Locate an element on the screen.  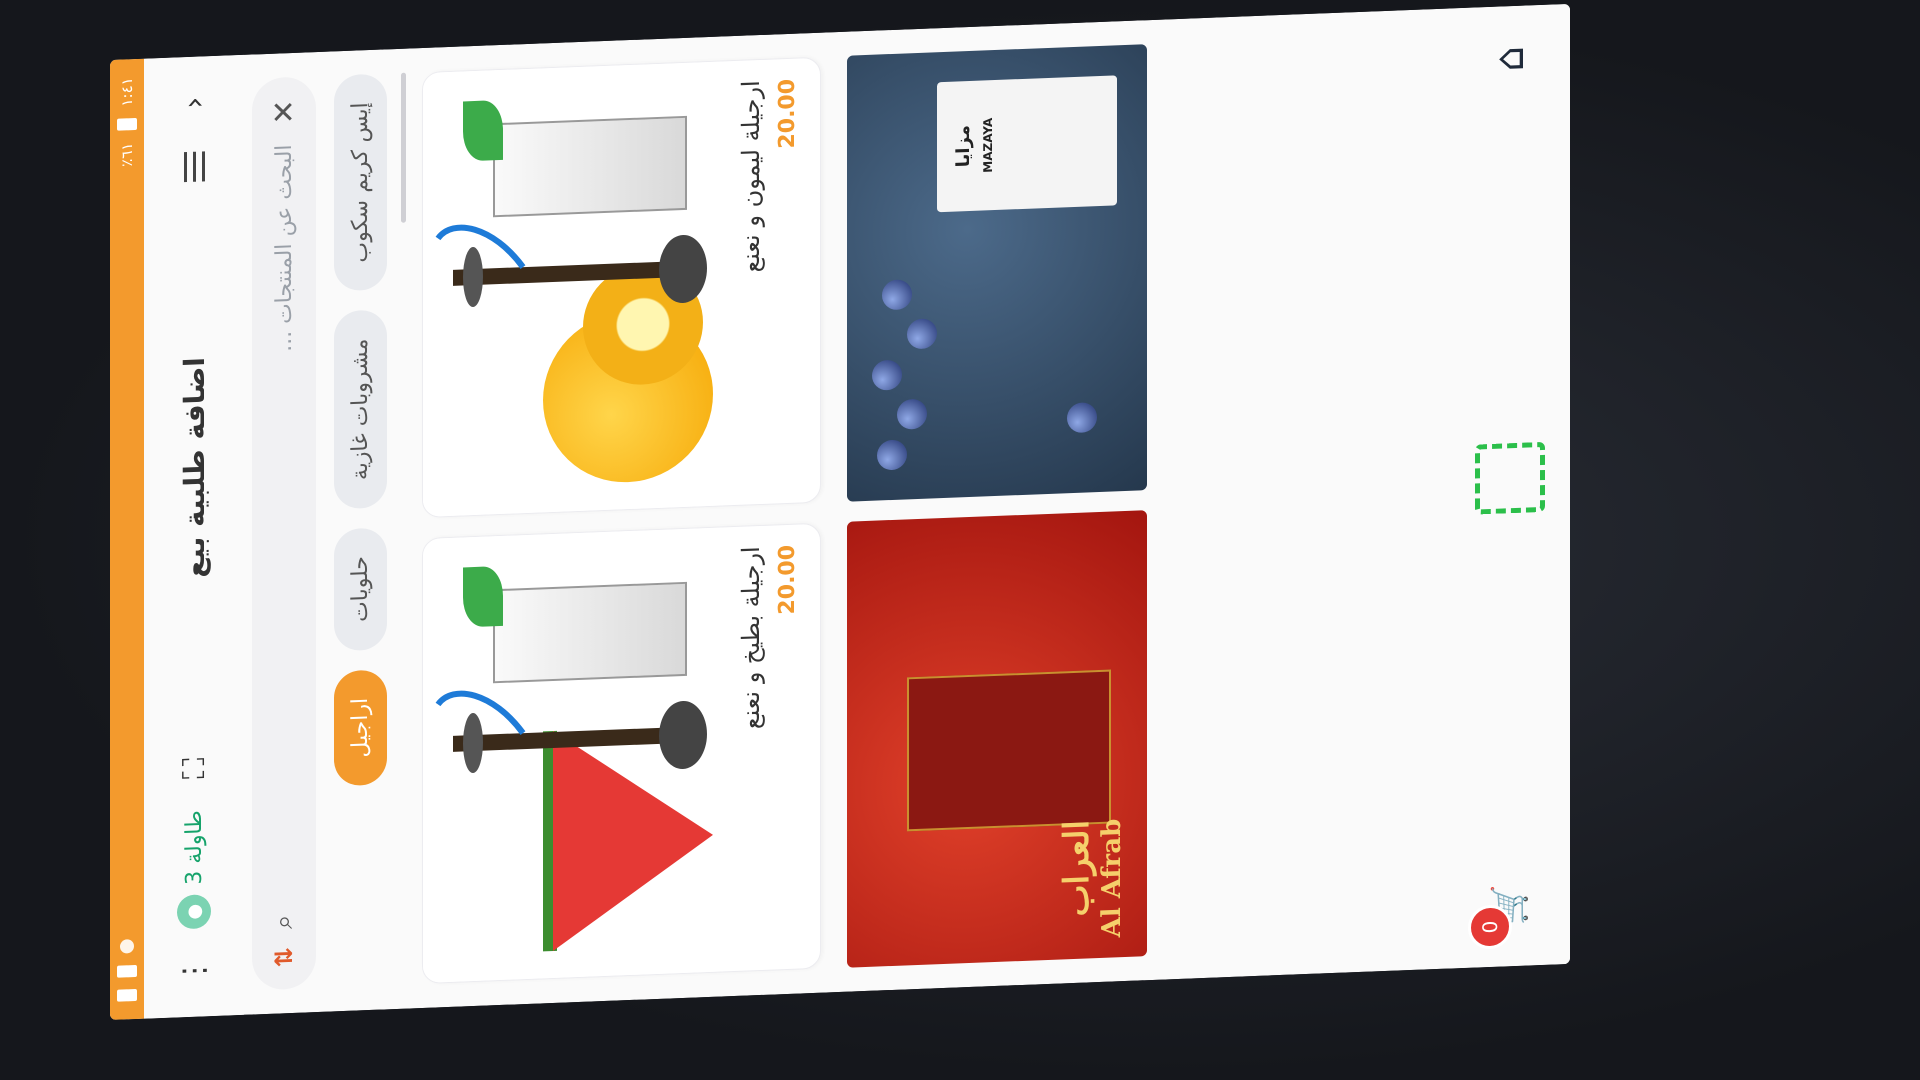
brand-ar: العراب is located at coordinates (1077, 868).